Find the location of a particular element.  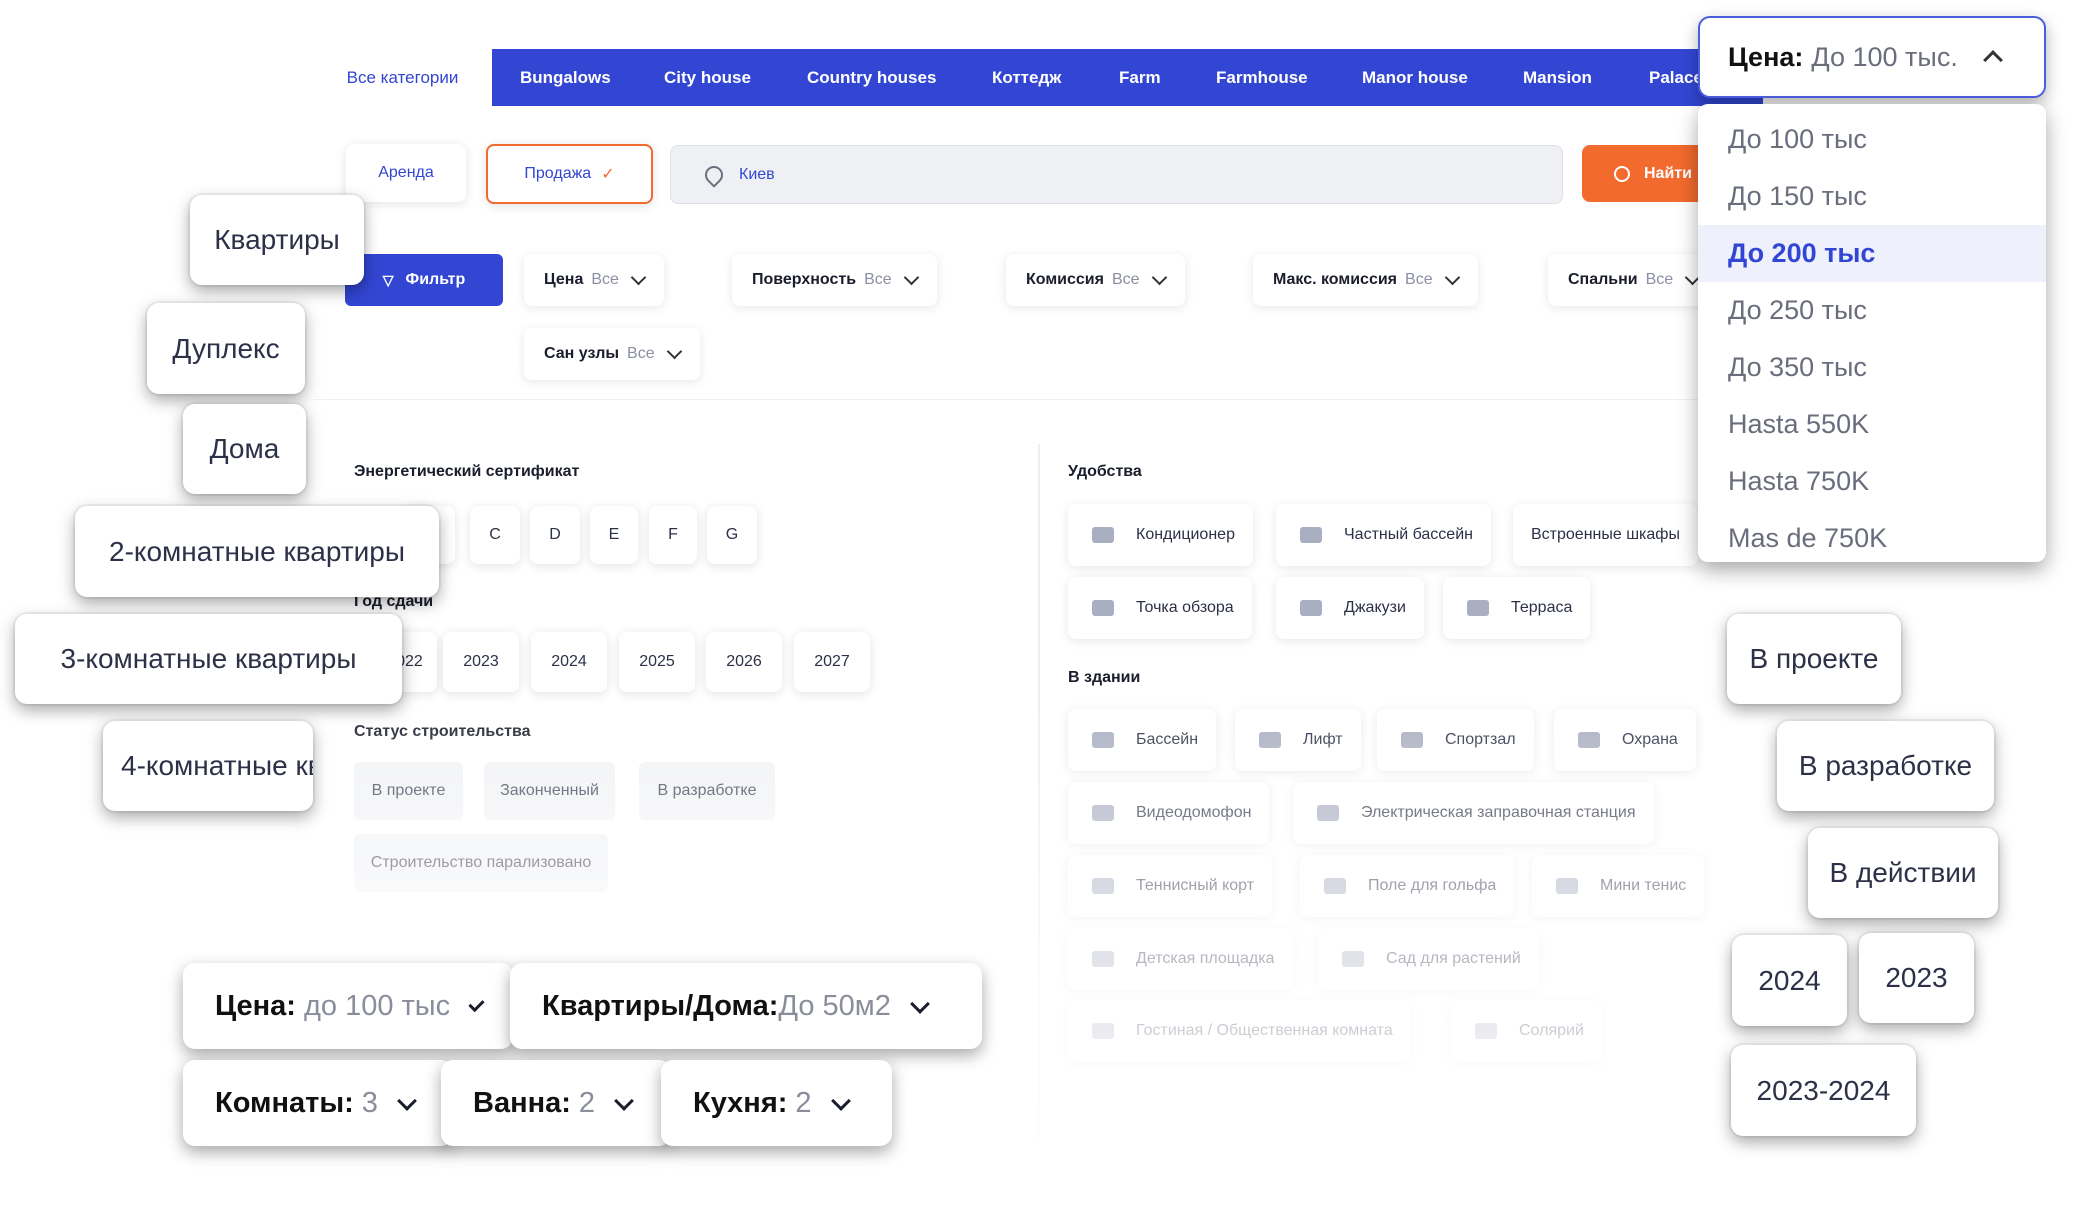

amenity-private-pool: Частный бассейн is located at coordinates (1383, 535).